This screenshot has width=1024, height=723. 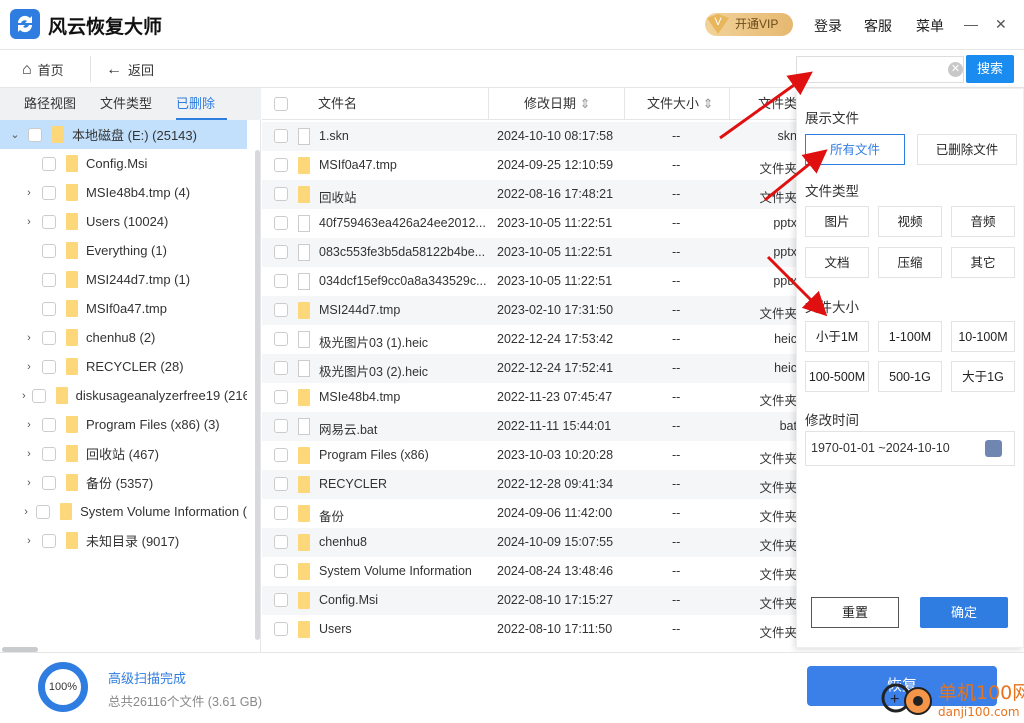 I want to click on column-size: 文件大小 ⇕, so click(x=677, y=104).